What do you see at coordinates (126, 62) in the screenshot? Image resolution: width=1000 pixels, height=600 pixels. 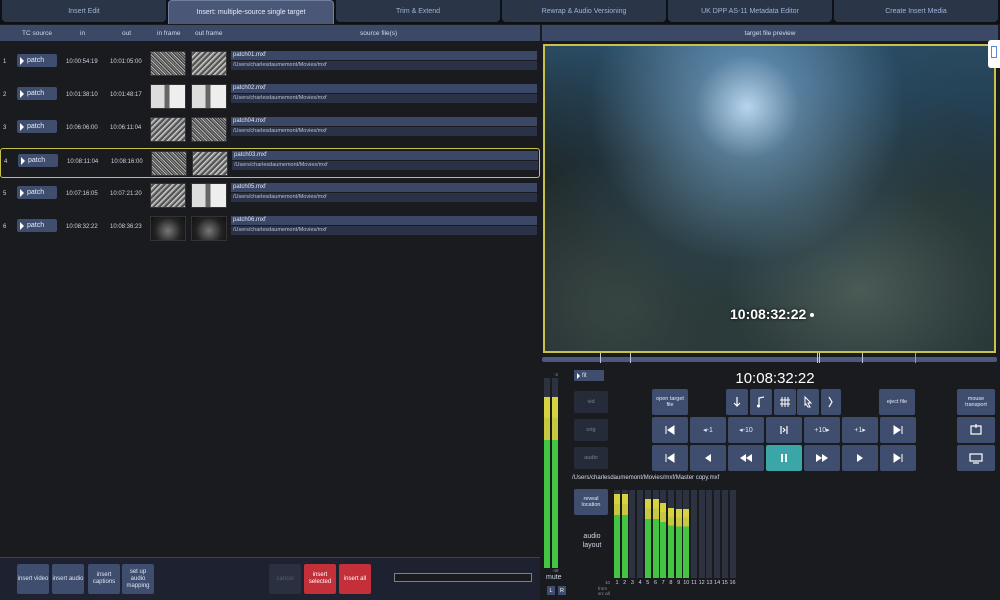 I see `tc-out: 10:01:05:00` at bounding box center [126, 62].